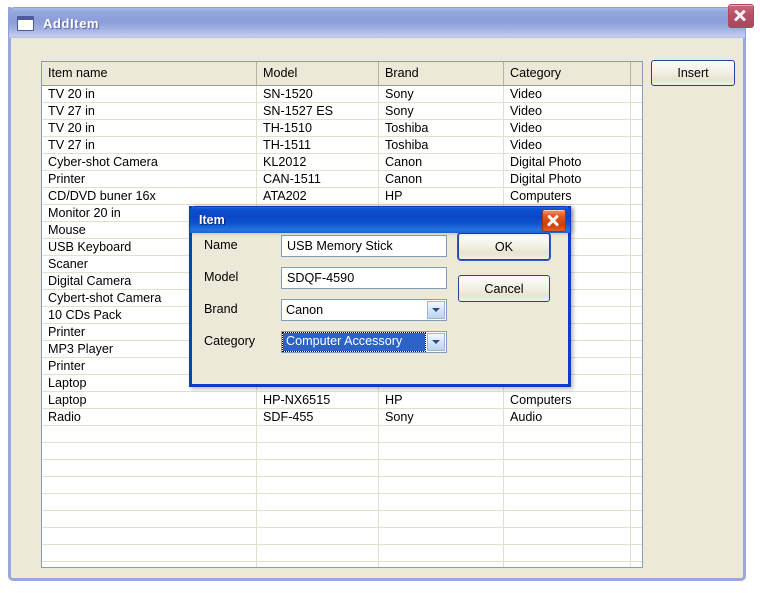  Describe the element at coordinates (364, 310) in the screenshot. I see `brand-combobox: Canon` at that location.